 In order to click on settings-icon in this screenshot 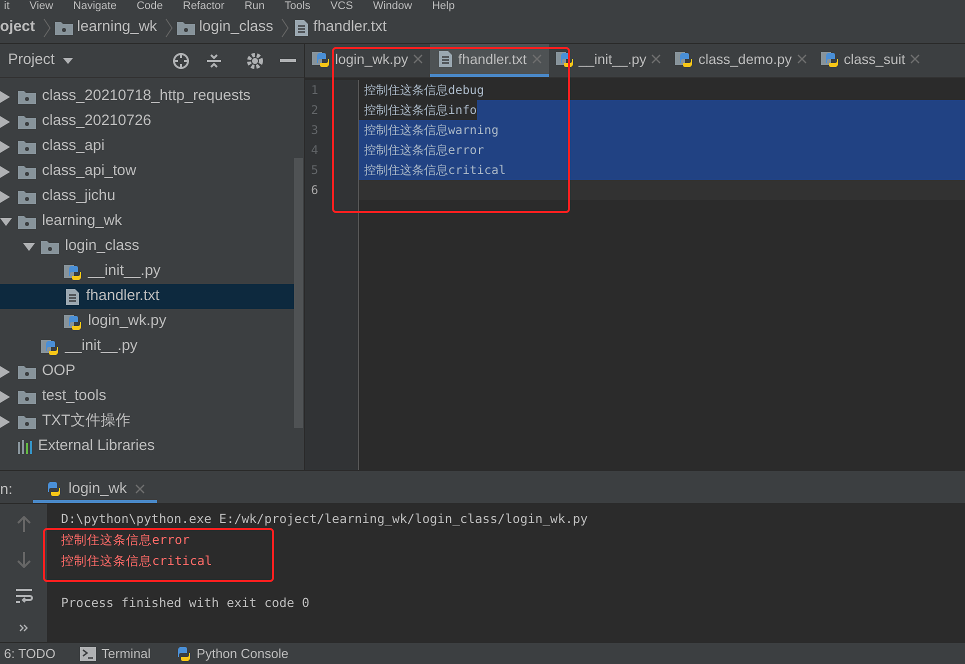, I will do `click(255, 61)`.